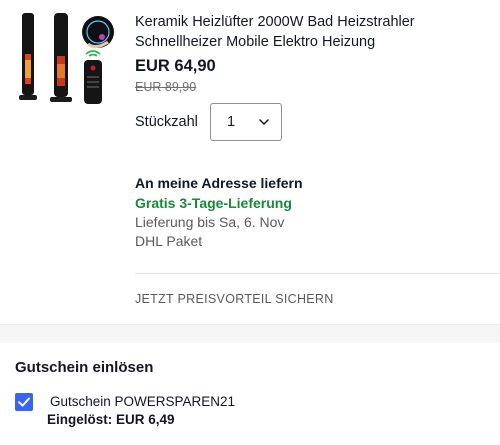 The height and width of the screenshot is (445, 500). I want to click on delivery-free-shipping: Gratis 3-Tage-Lieferung, so click(213, 203).